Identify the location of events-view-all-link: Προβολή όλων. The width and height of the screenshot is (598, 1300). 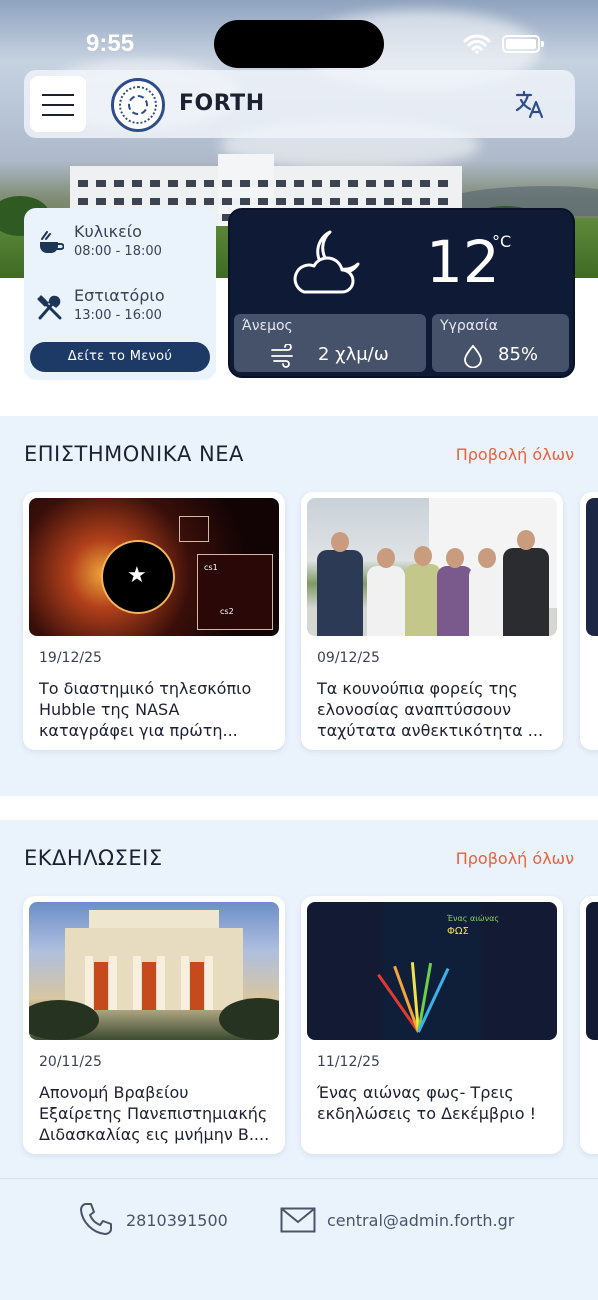
(515, 858).